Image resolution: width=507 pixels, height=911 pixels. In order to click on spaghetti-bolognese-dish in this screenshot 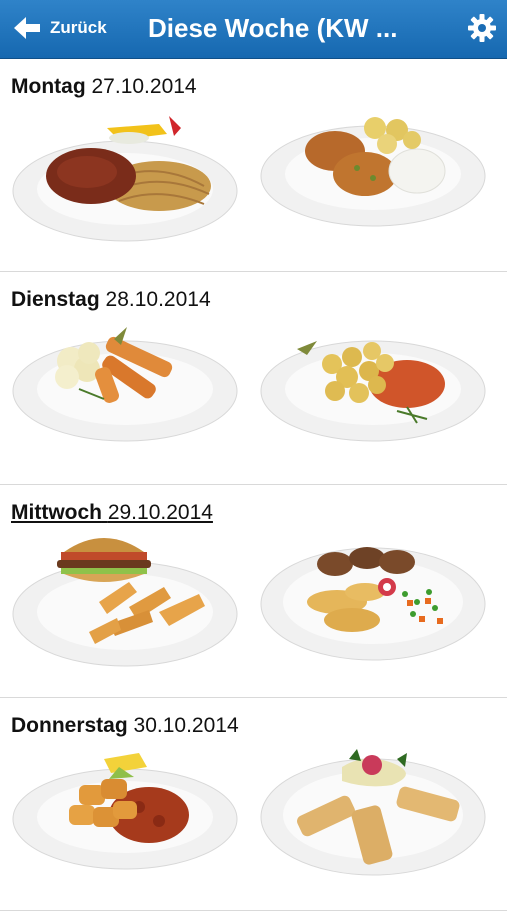, I will do `click(125, 179)`.